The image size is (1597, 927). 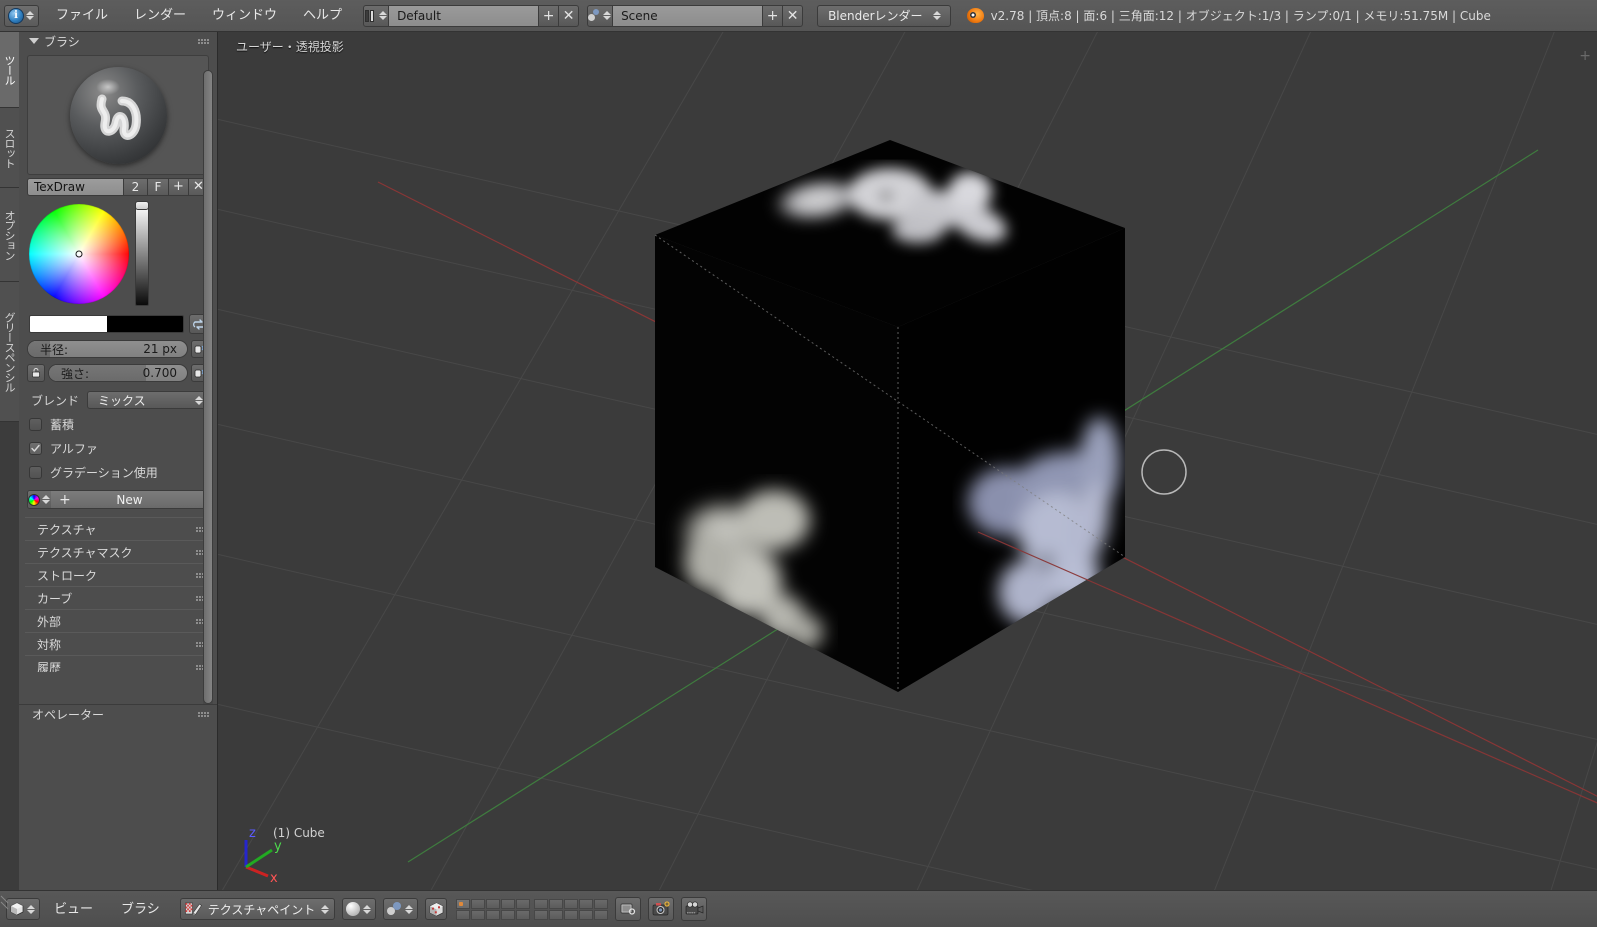 What do you see at coordinates (135, 187) in the screenshot?
I see `brush-user-count: 2` at bounding box center [135, 187].